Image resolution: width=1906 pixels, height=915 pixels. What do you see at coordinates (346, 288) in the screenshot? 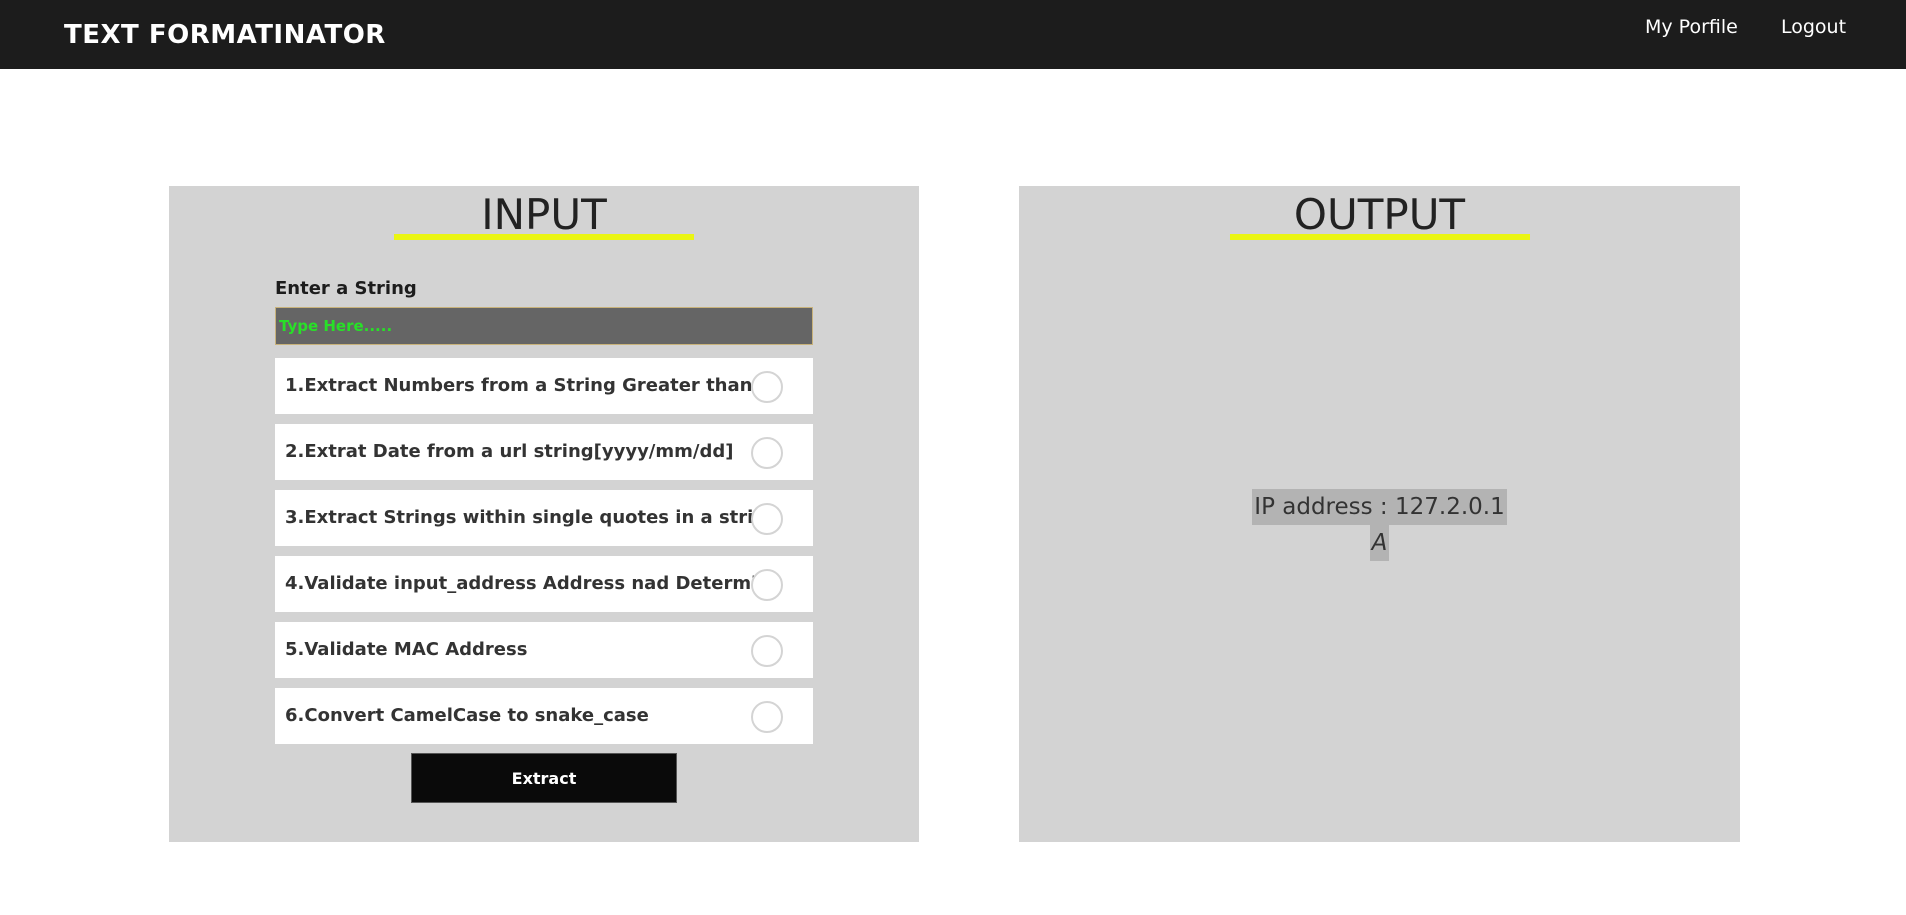
I see `string-field-label: Enter a String` at bounding box center [346, 288].